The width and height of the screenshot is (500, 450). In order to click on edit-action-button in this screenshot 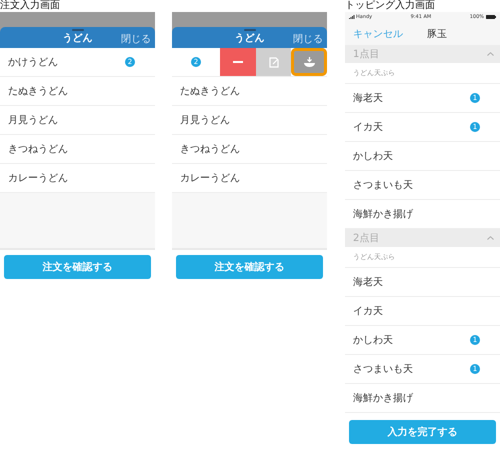, I will do `click(274, 62)`.